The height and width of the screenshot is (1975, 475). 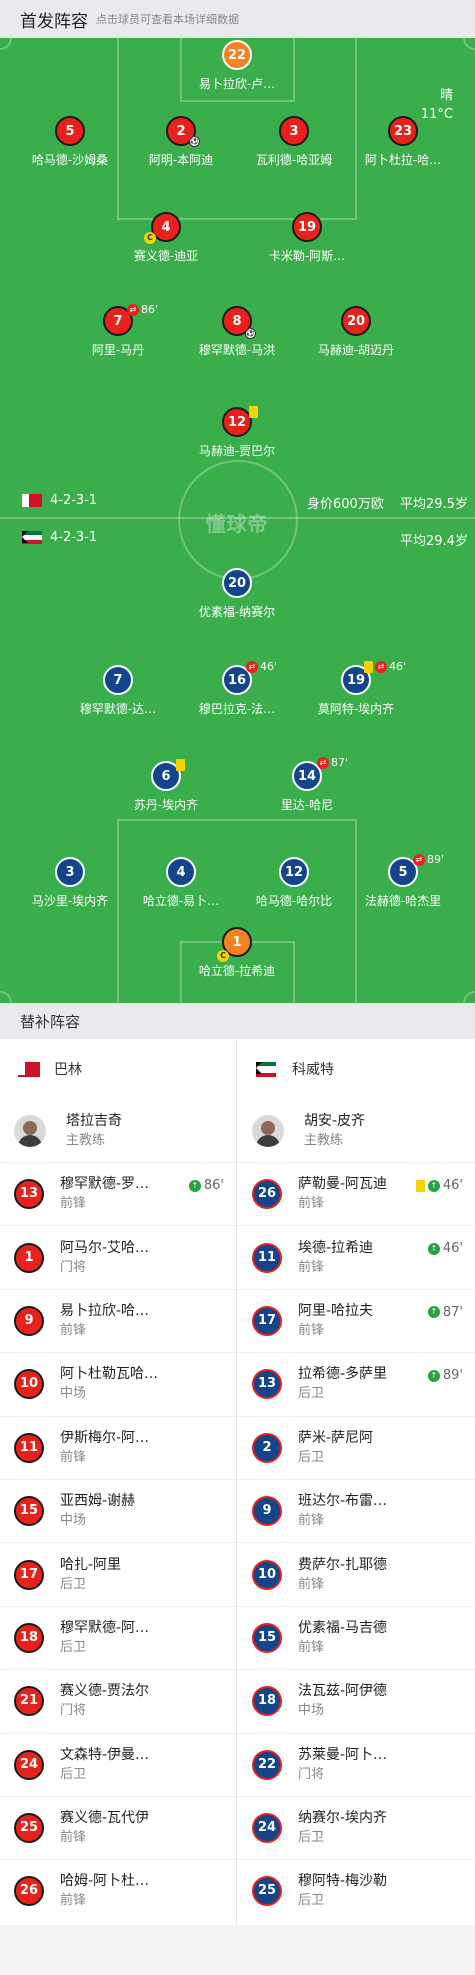 What do you see at coordinates (356, 1193) in the screenshot?
I see `sub-player-row: 26 萨勒曼-阿瓦迪 前锋 ↑ 46'` at bounding box center [356, 1193].